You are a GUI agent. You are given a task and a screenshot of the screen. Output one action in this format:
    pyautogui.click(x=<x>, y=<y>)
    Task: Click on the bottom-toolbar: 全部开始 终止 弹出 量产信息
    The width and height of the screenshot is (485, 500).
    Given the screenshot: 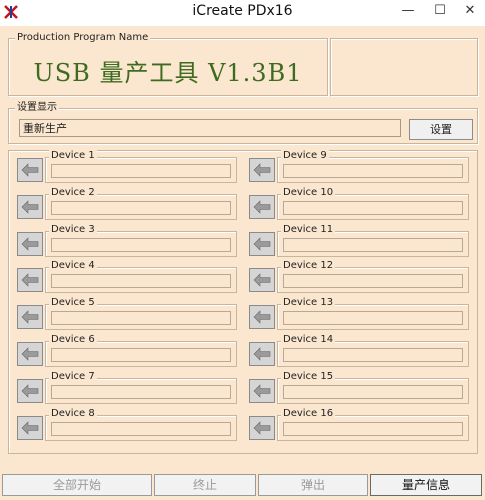 What is the action you would take?
    pyautogui.click(x=242, y=486)
    